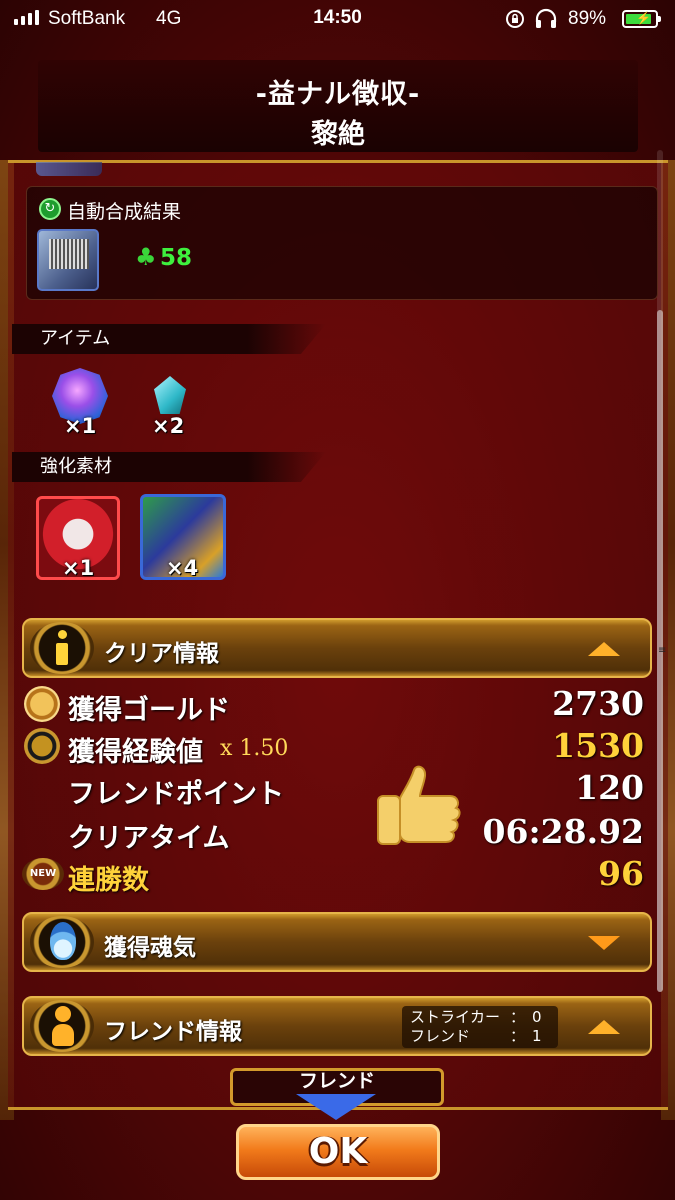  What do you see at coordinates (598, 703) in the screenshot?
I see `gold-value: 2730` at bounding box center [598, 703].